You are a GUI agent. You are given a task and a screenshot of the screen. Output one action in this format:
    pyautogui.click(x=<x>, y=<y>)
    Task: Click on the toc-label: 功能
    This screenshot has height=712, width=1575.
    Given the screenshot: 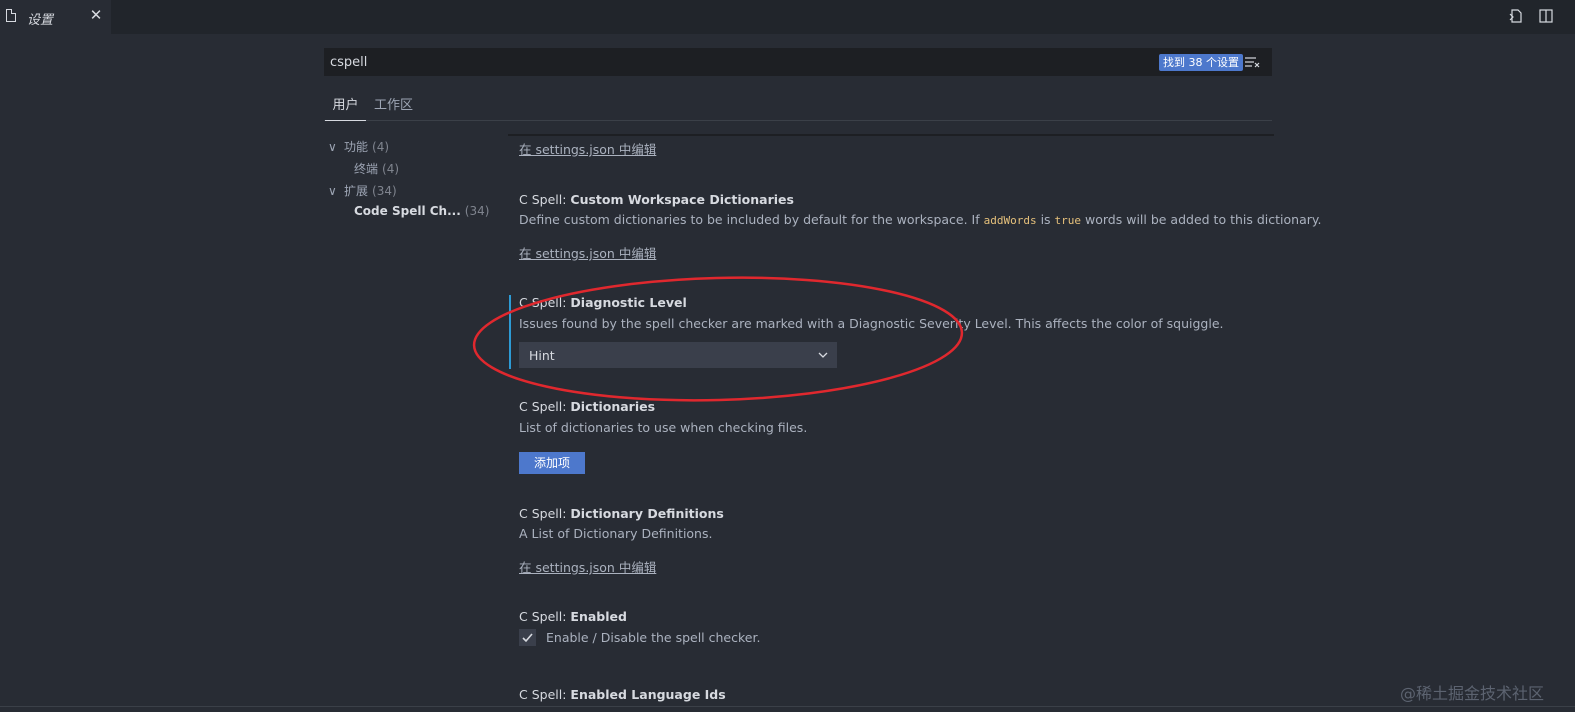 What is the action you would take?
    pyautogui.click(x=356, y=147)
    